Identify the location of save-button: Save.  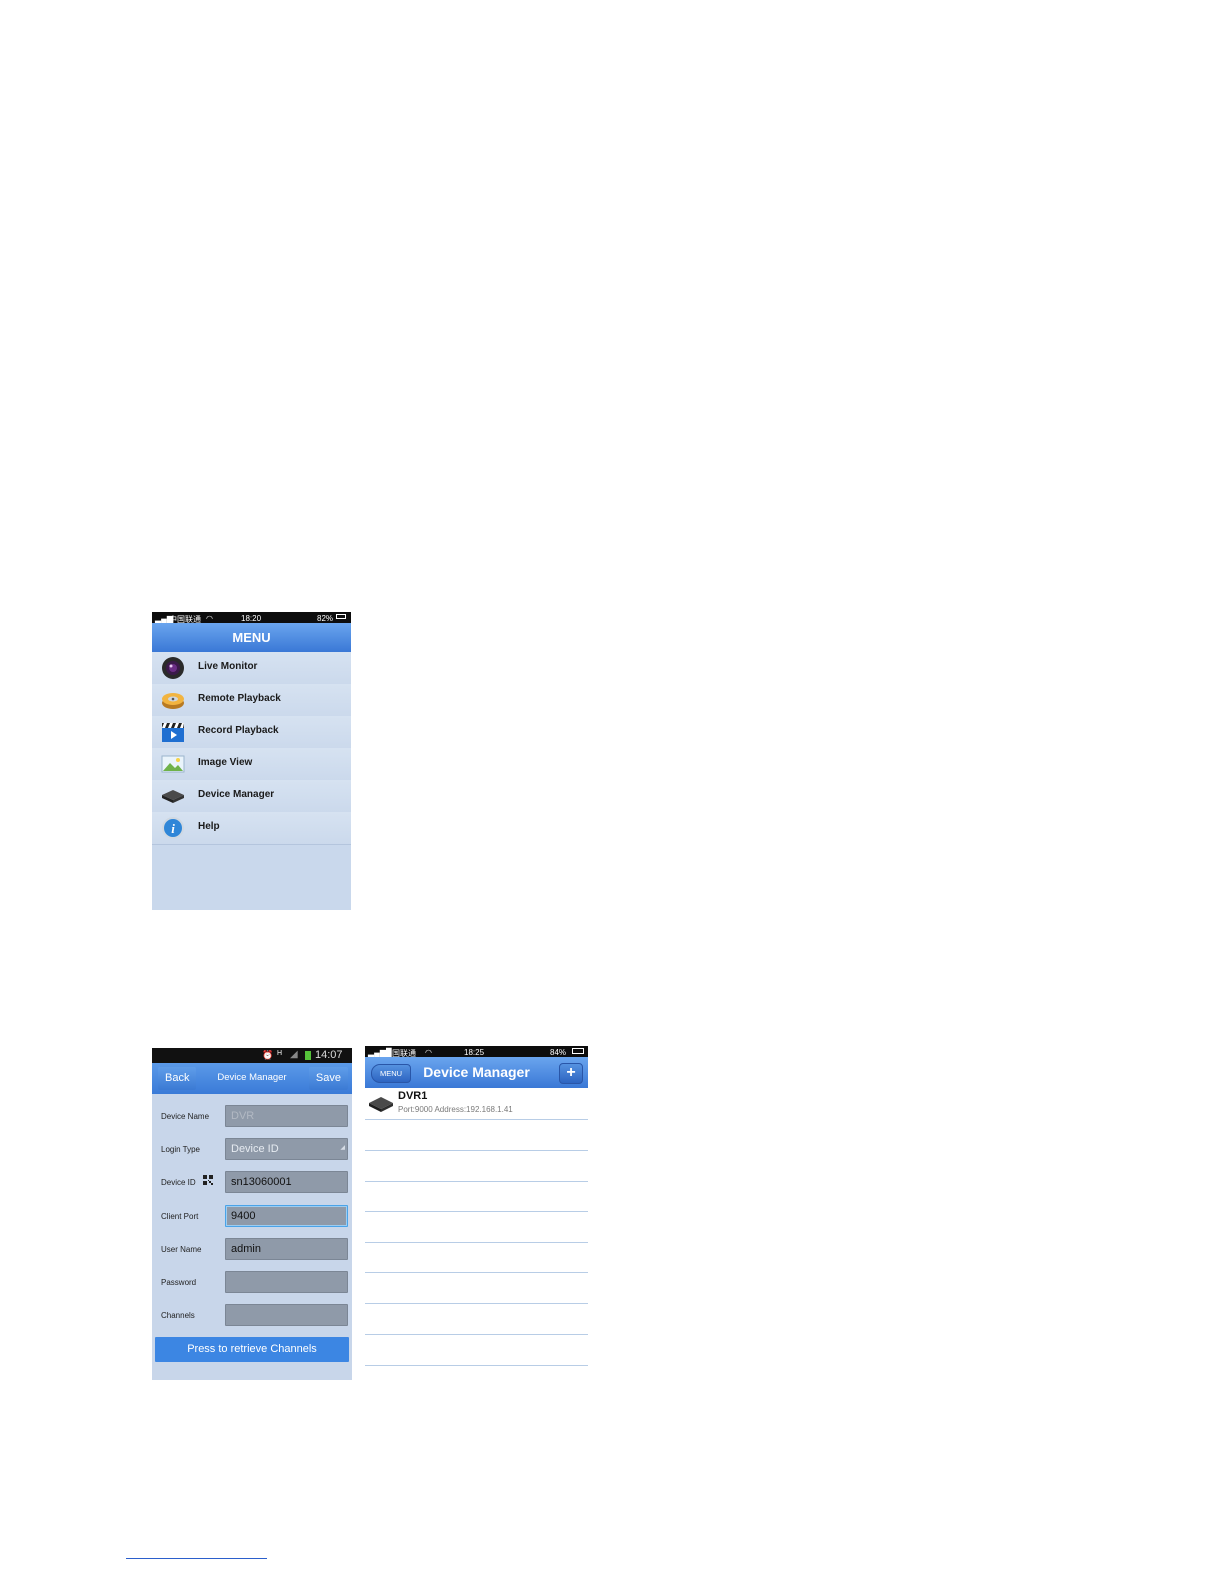
(328, 1078).